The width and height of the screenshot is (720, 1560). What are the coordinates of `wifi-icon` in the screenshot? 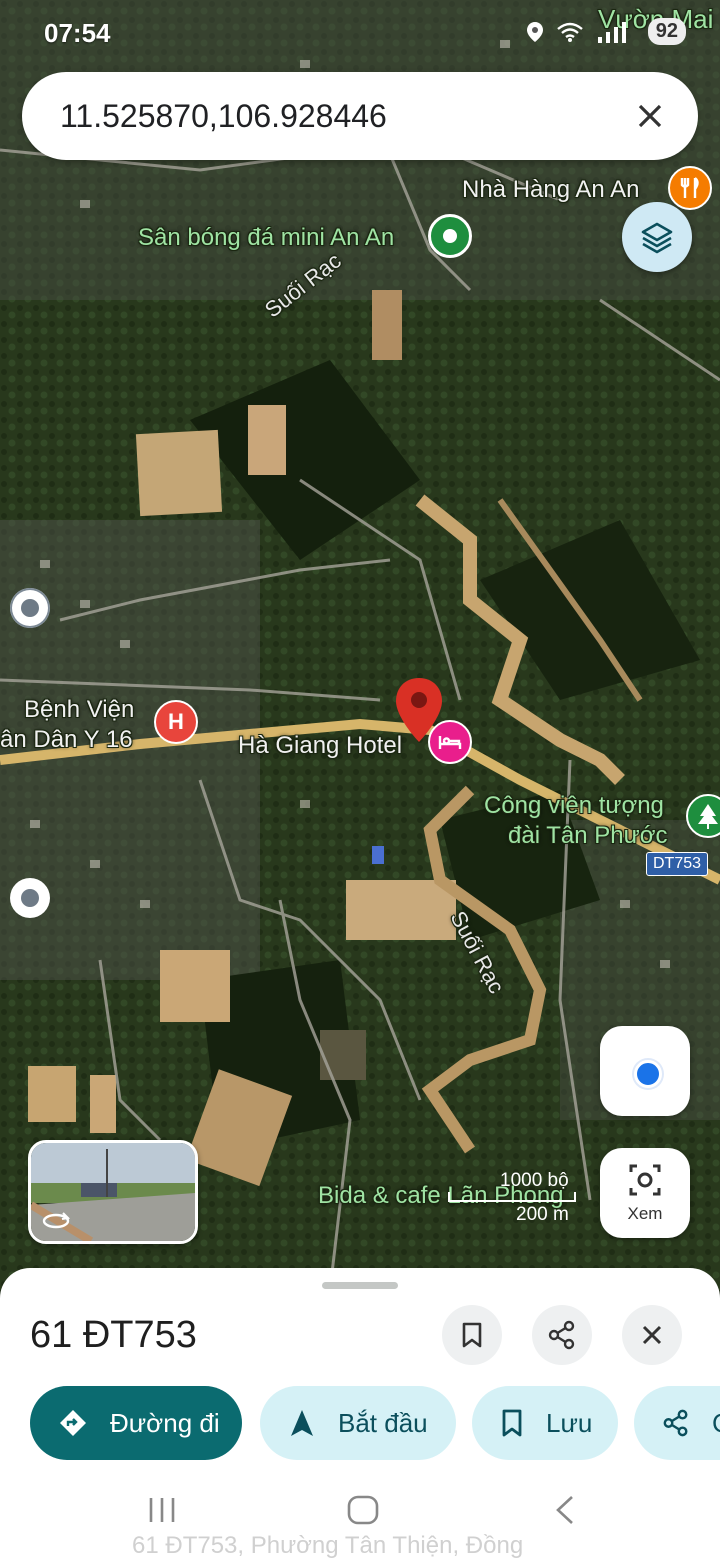 It's located at (569, 32).